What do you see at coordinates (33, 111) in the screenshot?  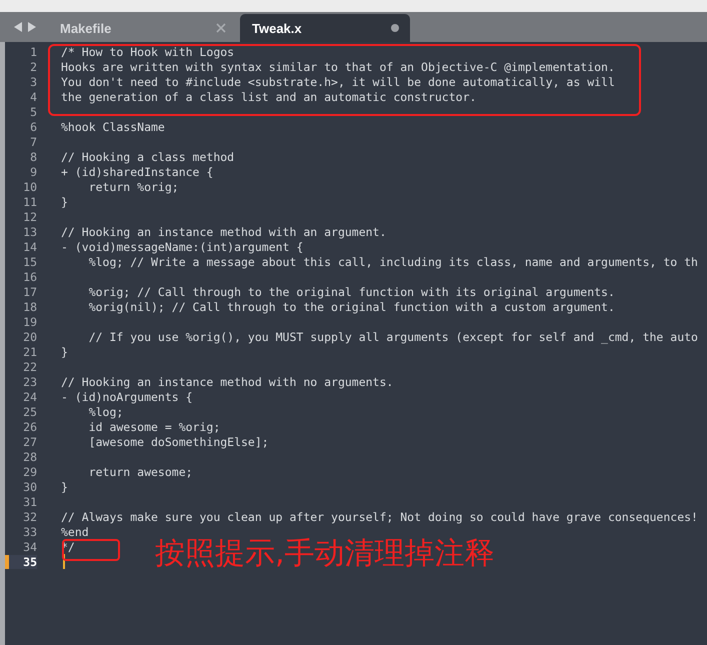 I see `line-number: 5` at bounding box center [33, 111].